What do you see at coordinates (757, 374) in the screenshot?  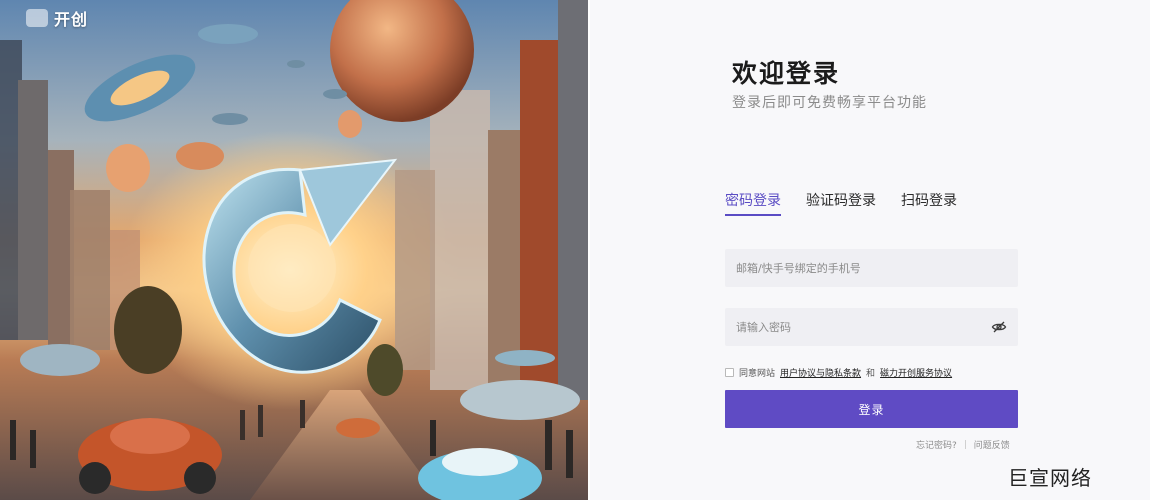 I see `agreement-prefix: 同意网站` at bounding box center [757, 374].